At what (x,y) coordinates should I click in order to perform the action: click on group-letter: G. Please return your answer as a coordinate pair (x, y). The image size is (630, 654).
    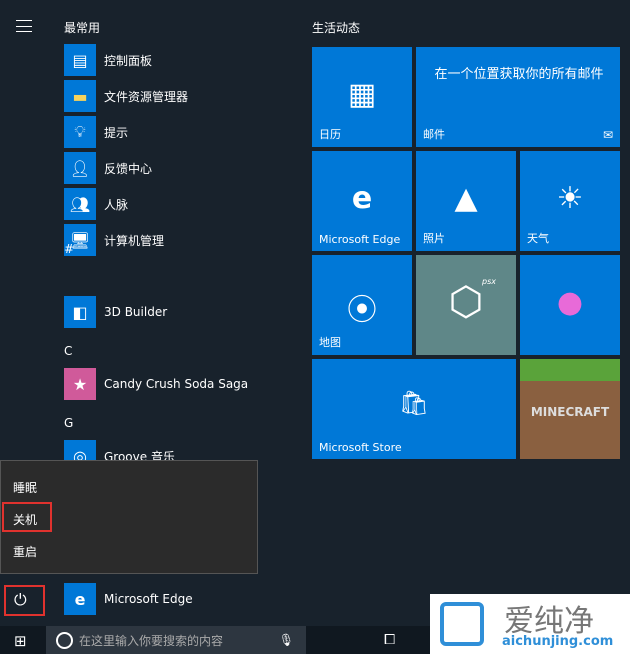
    Looking at the image, I should click on (68, 423).